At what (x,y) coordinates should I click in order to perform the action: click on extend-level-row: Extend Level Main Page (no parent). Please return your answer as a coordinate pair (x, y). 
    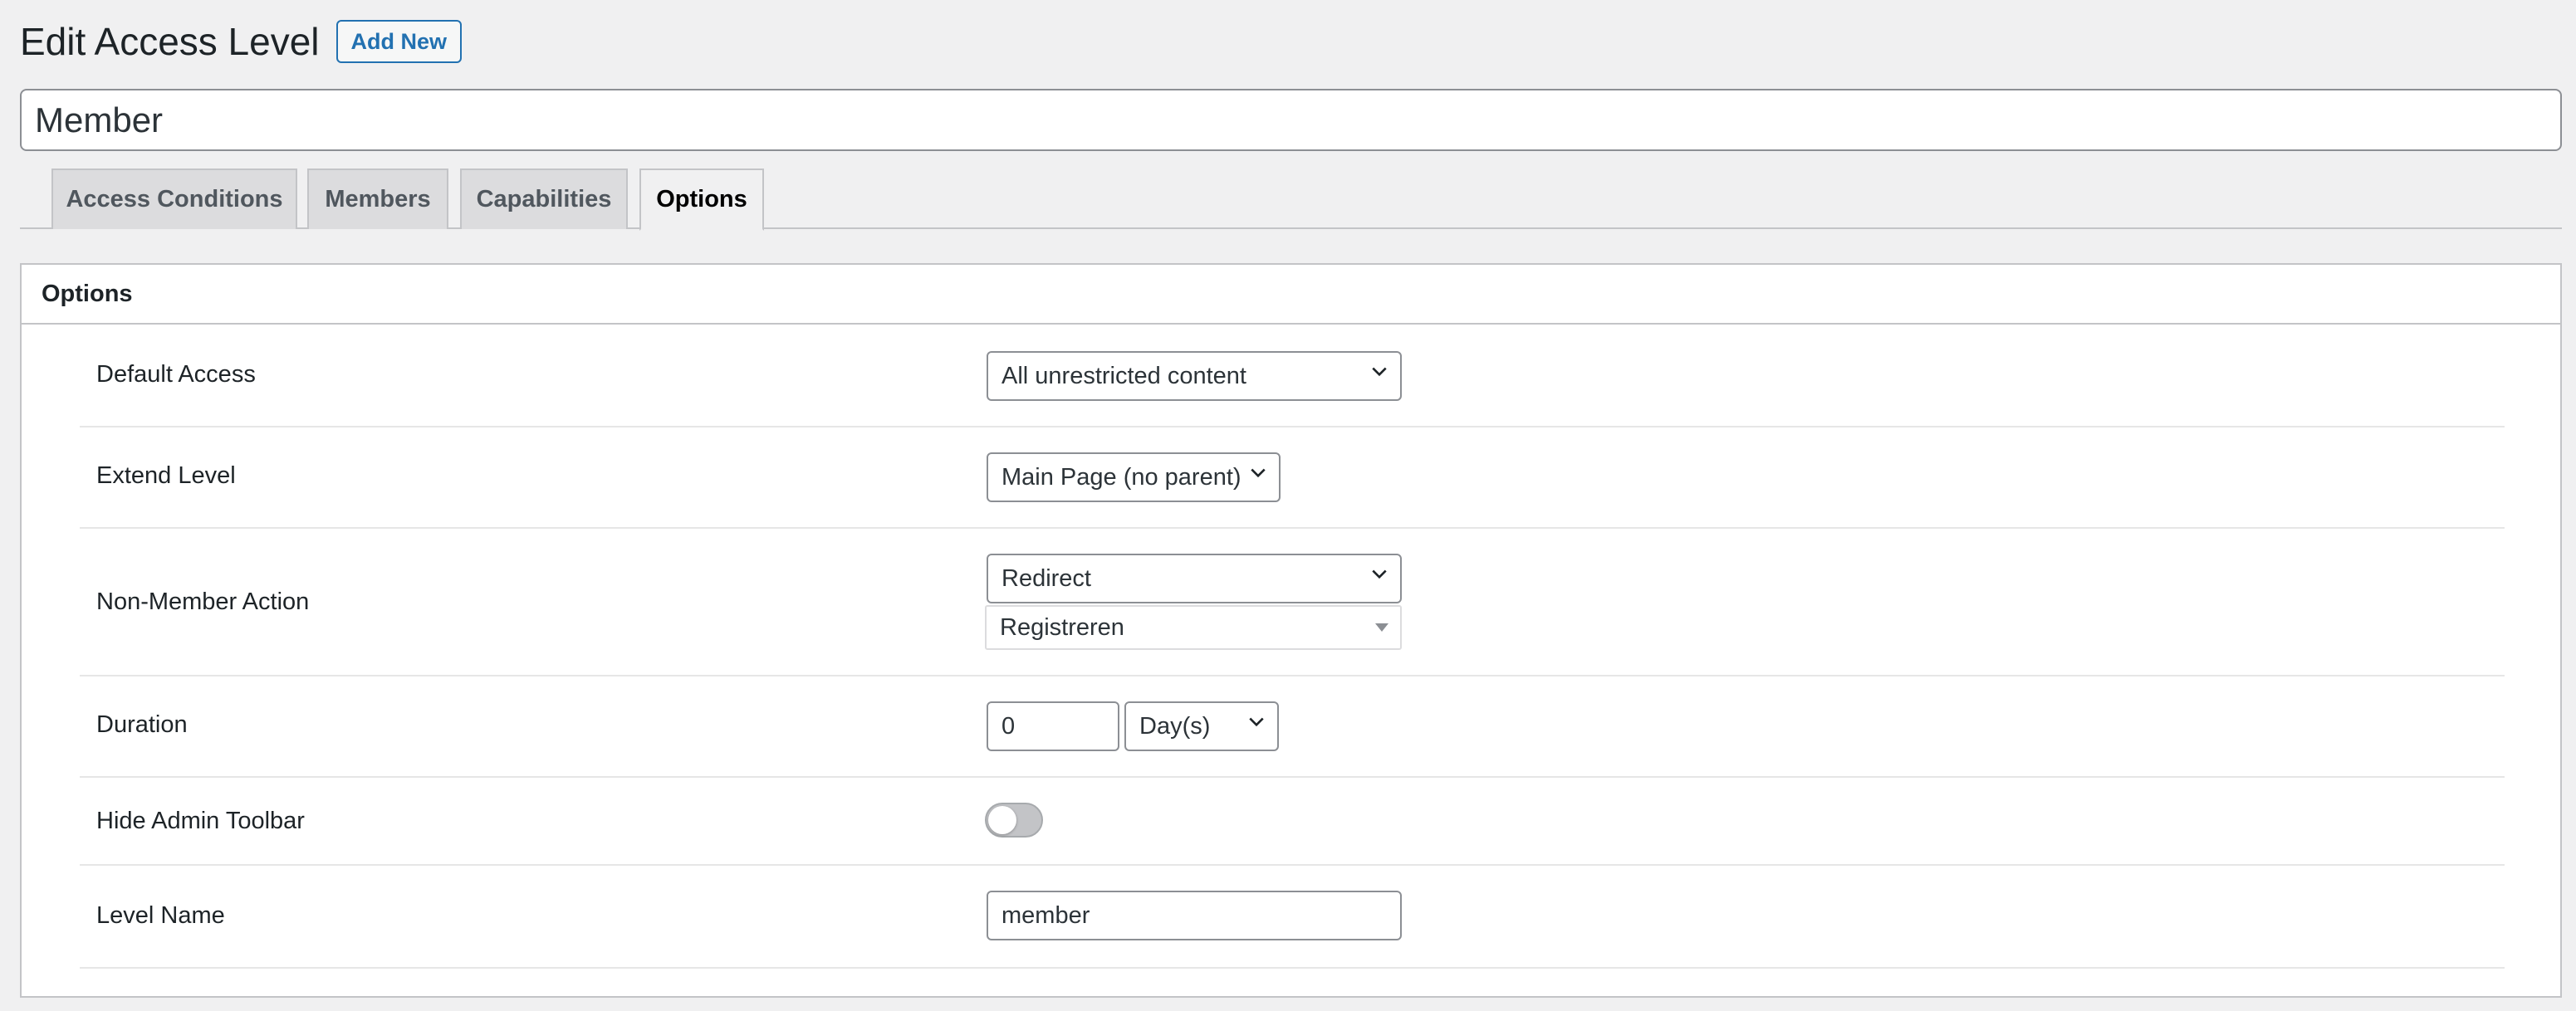
    Looking at the image, I should click on (1293, 478).